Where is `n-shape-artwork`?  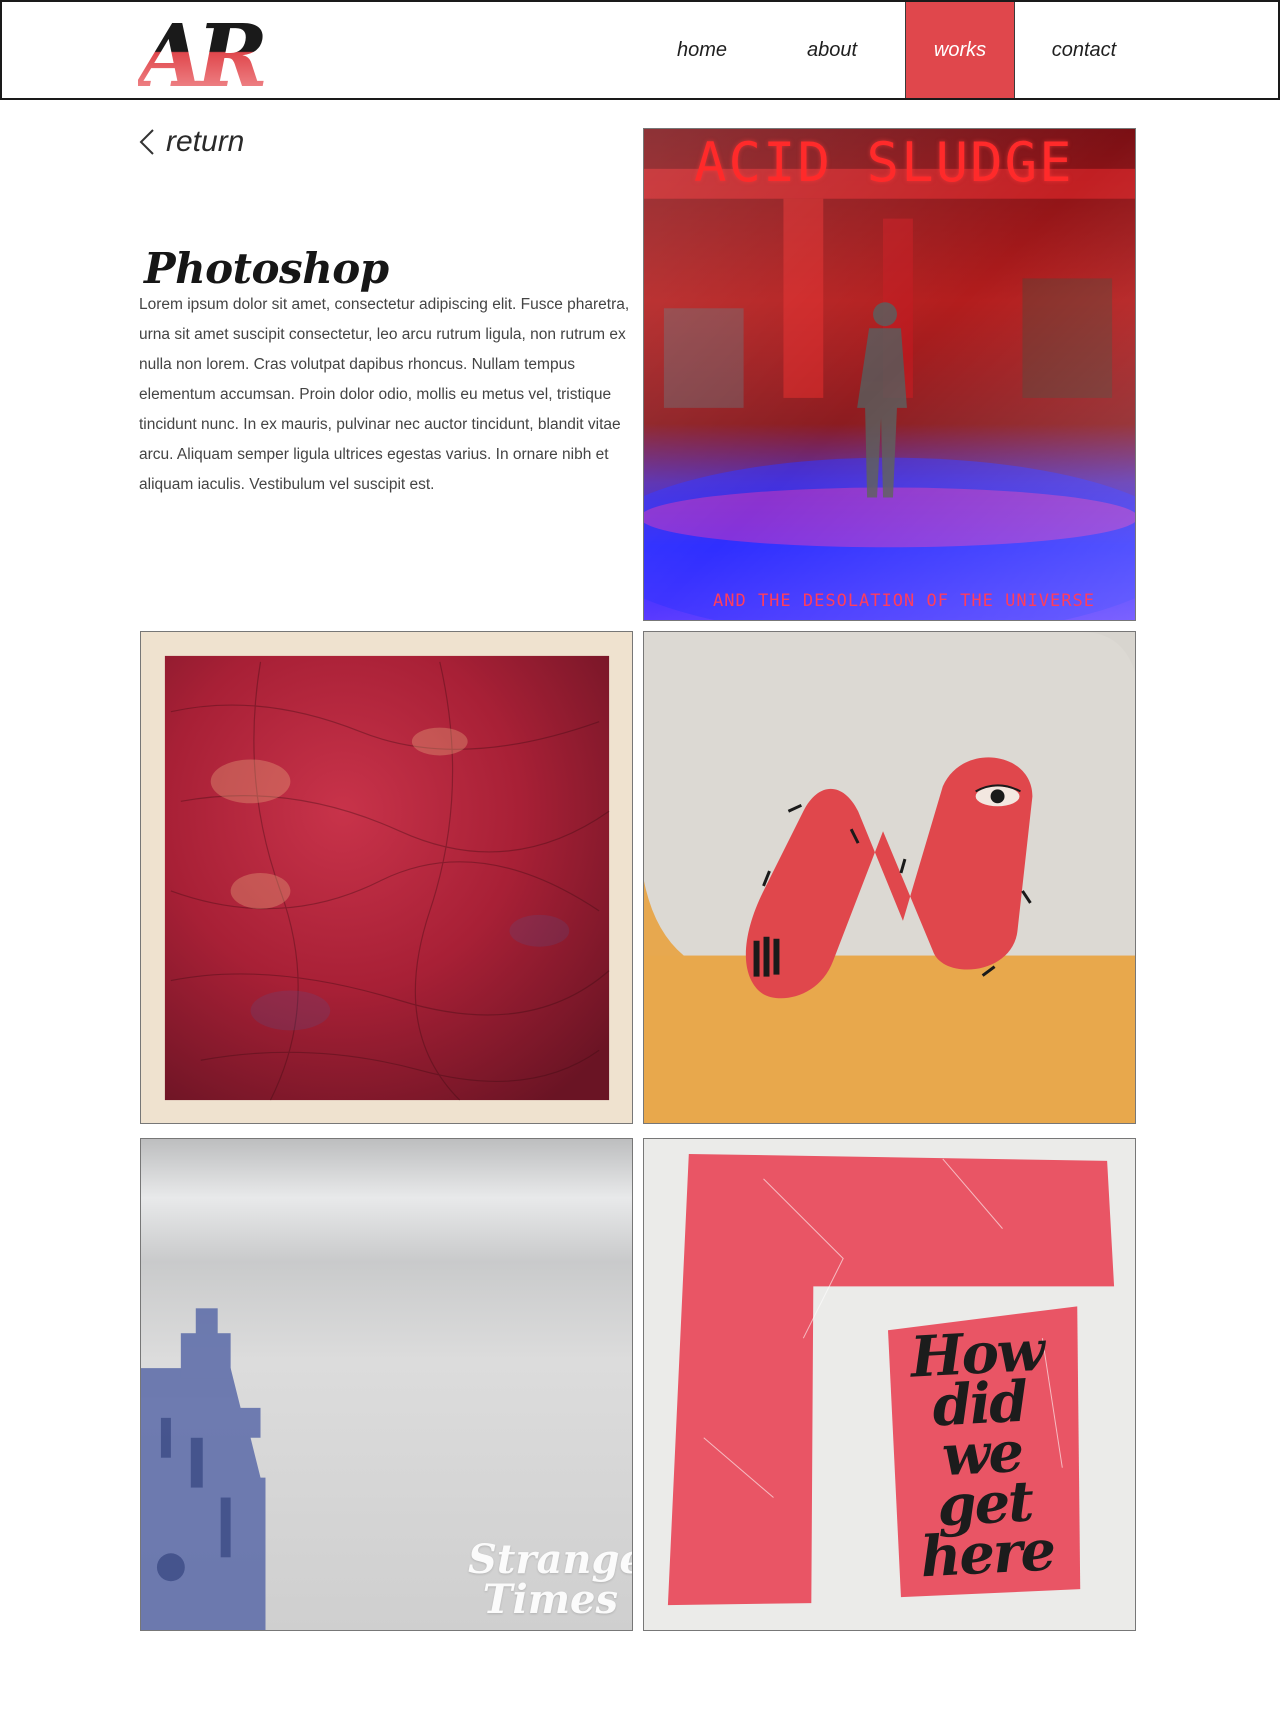
n-shape-artwork is located at coordinates (889, 877).